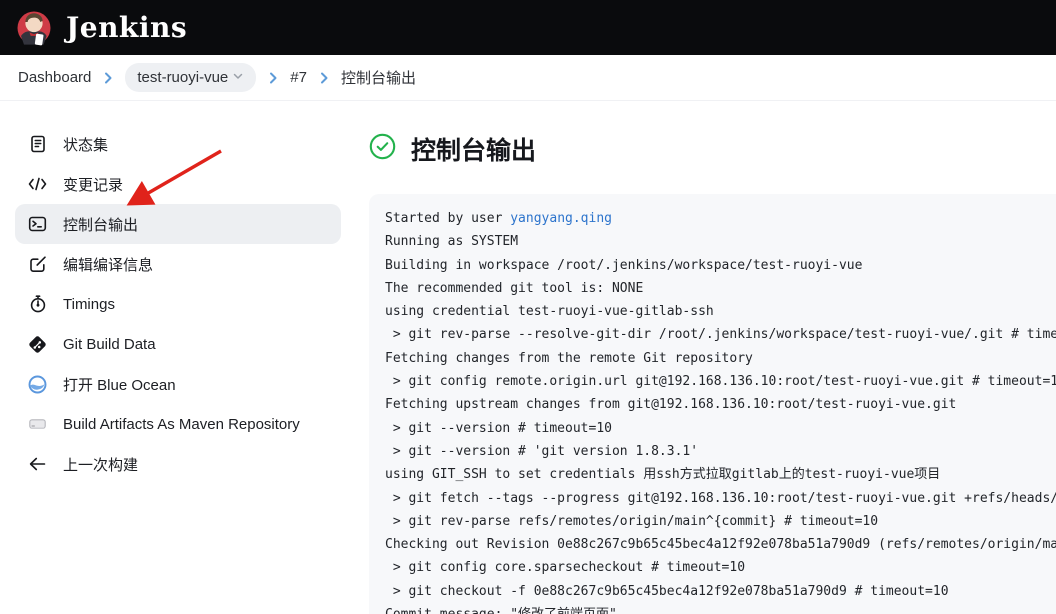  I want to click on sidebar-item-label: 编辑编译信息, so click(108, 265).